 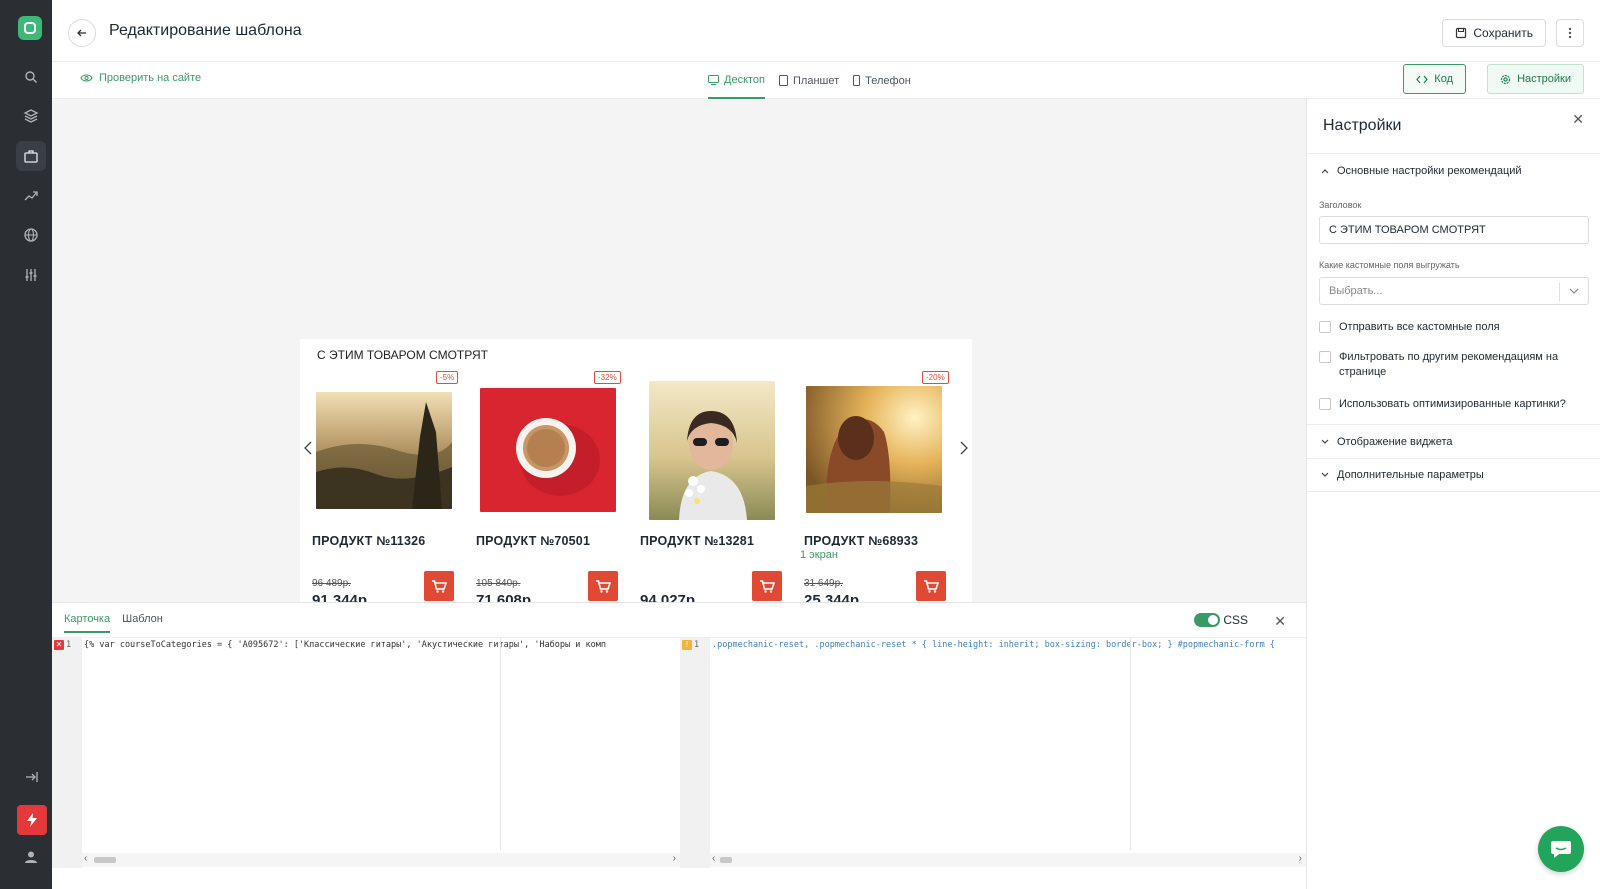 What do you see at coordinates (1452, 404) in the screenshot?
I see `checkbox-label: Использовать оптимизированные картинки?` at bounding box center [1452, 404].